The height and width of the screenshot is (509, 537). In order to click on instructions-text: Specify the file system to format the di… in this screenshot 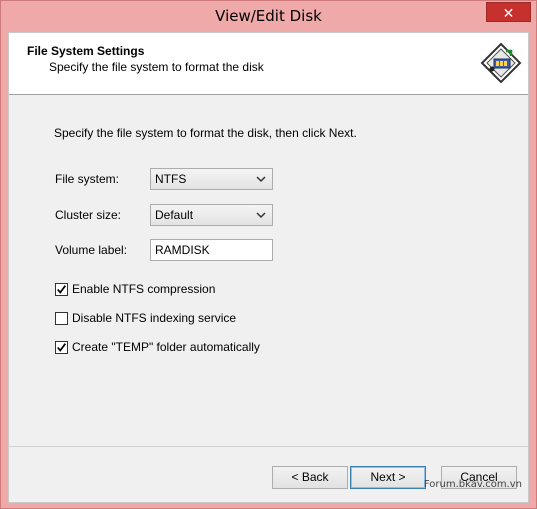, I will do `click(205, 133)`.